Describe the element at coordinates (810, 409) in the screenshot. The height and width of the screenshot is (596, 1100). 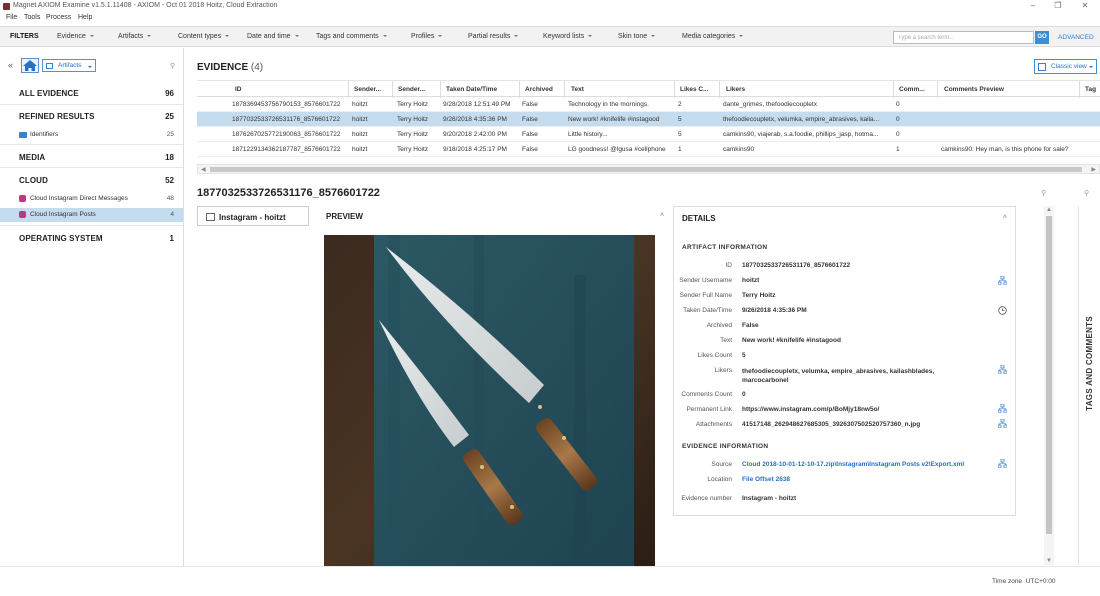
I see `field-value-permanent-link: https://www.instagram.com/p/BoMjy18nw5o/` at that location.